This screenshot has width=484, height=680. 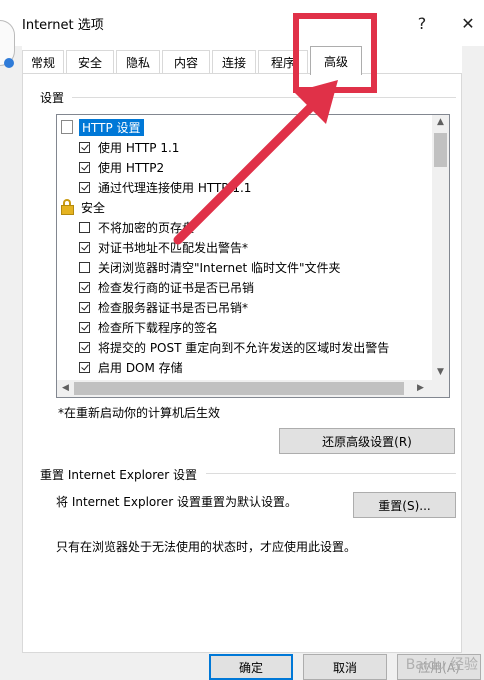 I want to click on annotation-arrow-icon, so click(x=255, y=162).